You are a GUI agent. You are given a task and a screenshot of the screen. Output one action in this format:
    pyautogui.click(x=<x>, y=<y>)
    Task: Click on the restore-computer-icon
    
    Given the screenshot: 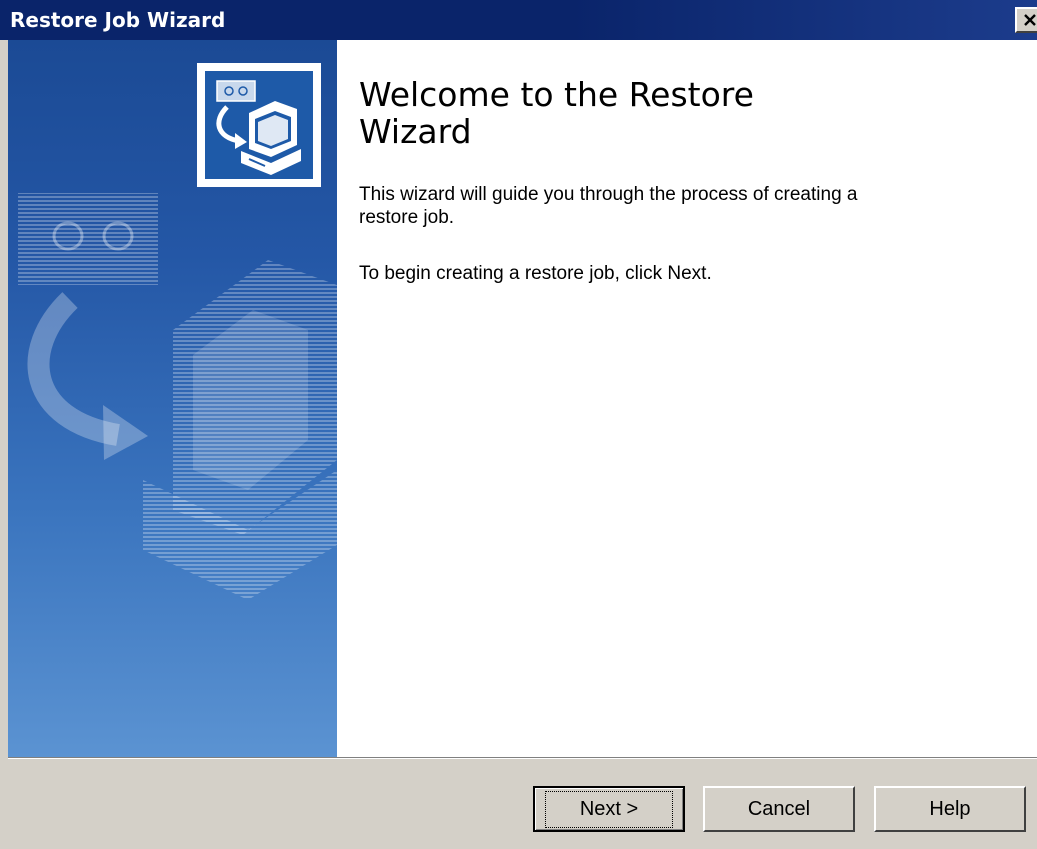 What is the action you would take?
    pyautogui.click(x=259, y=125)
    